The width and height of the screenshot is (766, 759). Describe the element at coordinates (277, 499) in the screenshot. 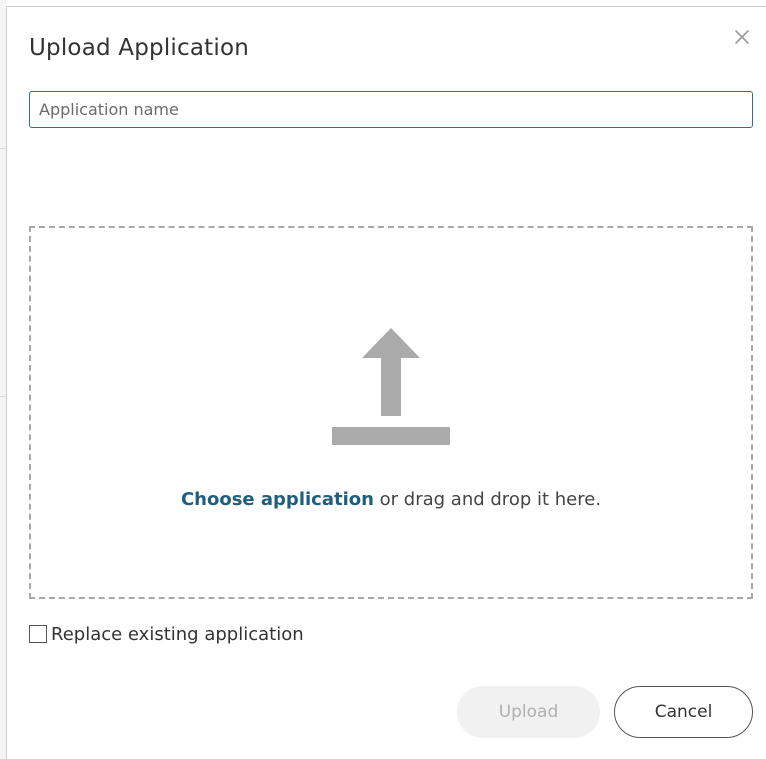

I see `choose-application-link: Choose application` at that location.